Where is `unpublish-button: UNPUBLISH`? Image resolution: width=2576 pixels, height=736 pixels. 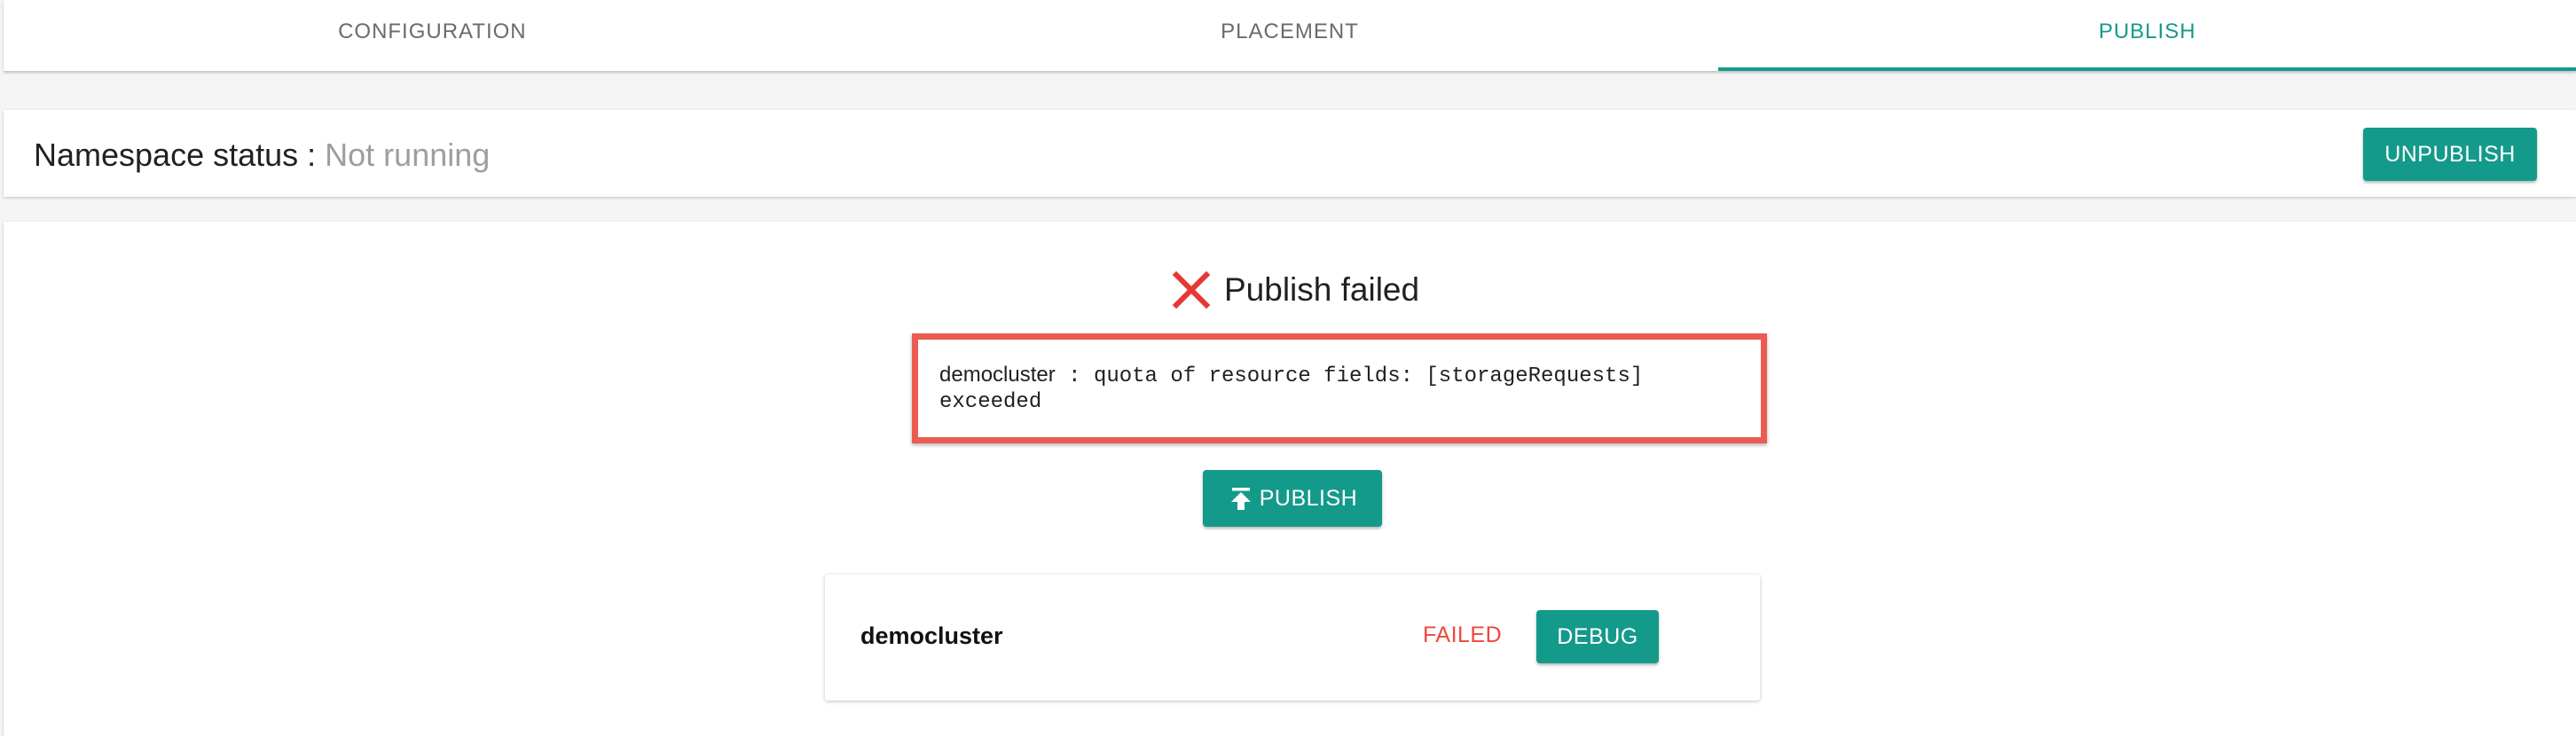
unpublish-button: UNPUBLISH is located at coordinates (2450, 154).